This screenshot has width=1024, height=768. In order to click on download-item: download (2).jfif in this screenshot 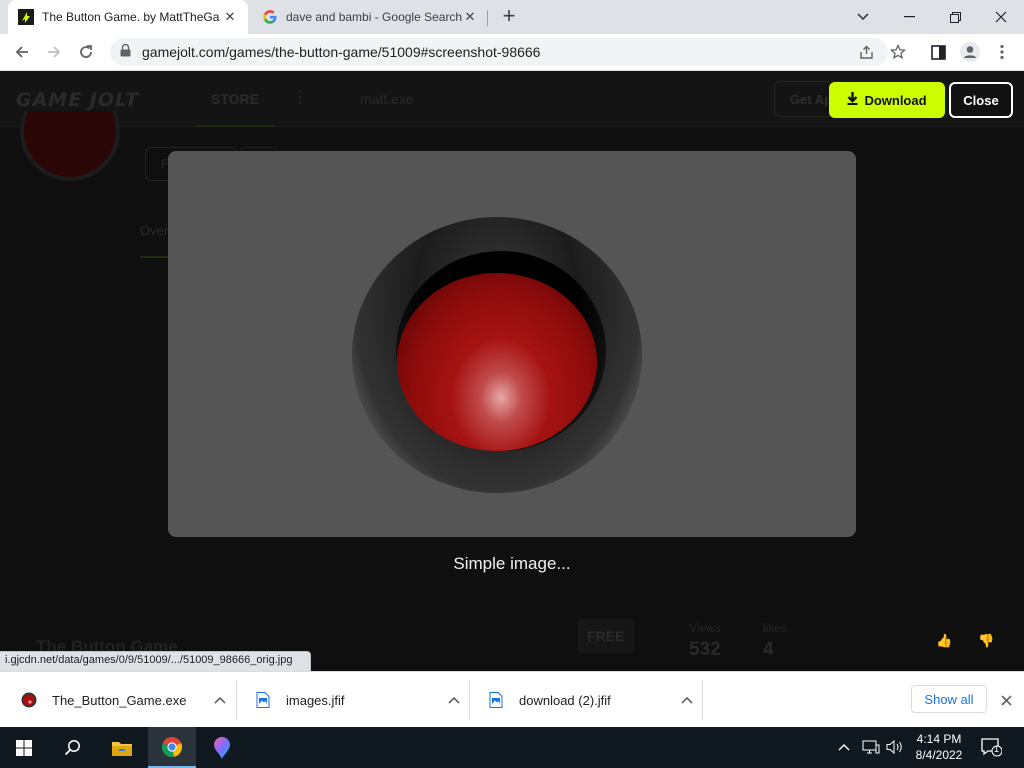, I will do `click(585, 700)`.